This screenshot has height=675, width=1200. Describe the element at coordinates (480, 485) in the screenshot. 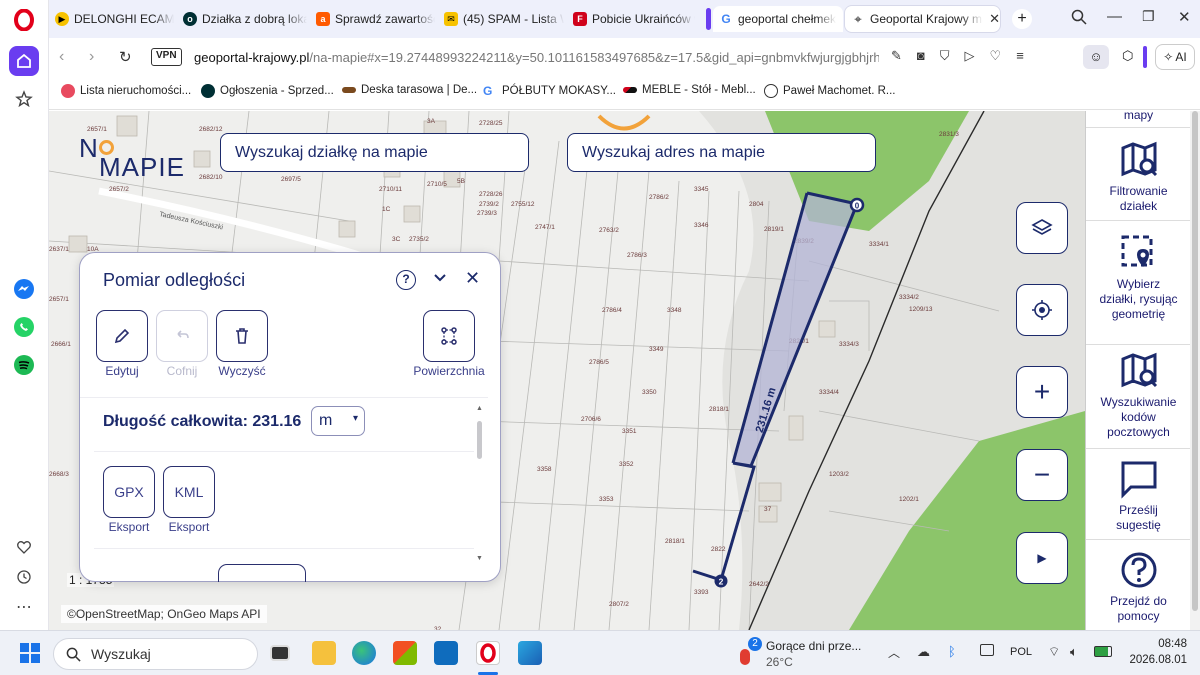

I see `panel-scrollbar: ▲ ▼` at that location.